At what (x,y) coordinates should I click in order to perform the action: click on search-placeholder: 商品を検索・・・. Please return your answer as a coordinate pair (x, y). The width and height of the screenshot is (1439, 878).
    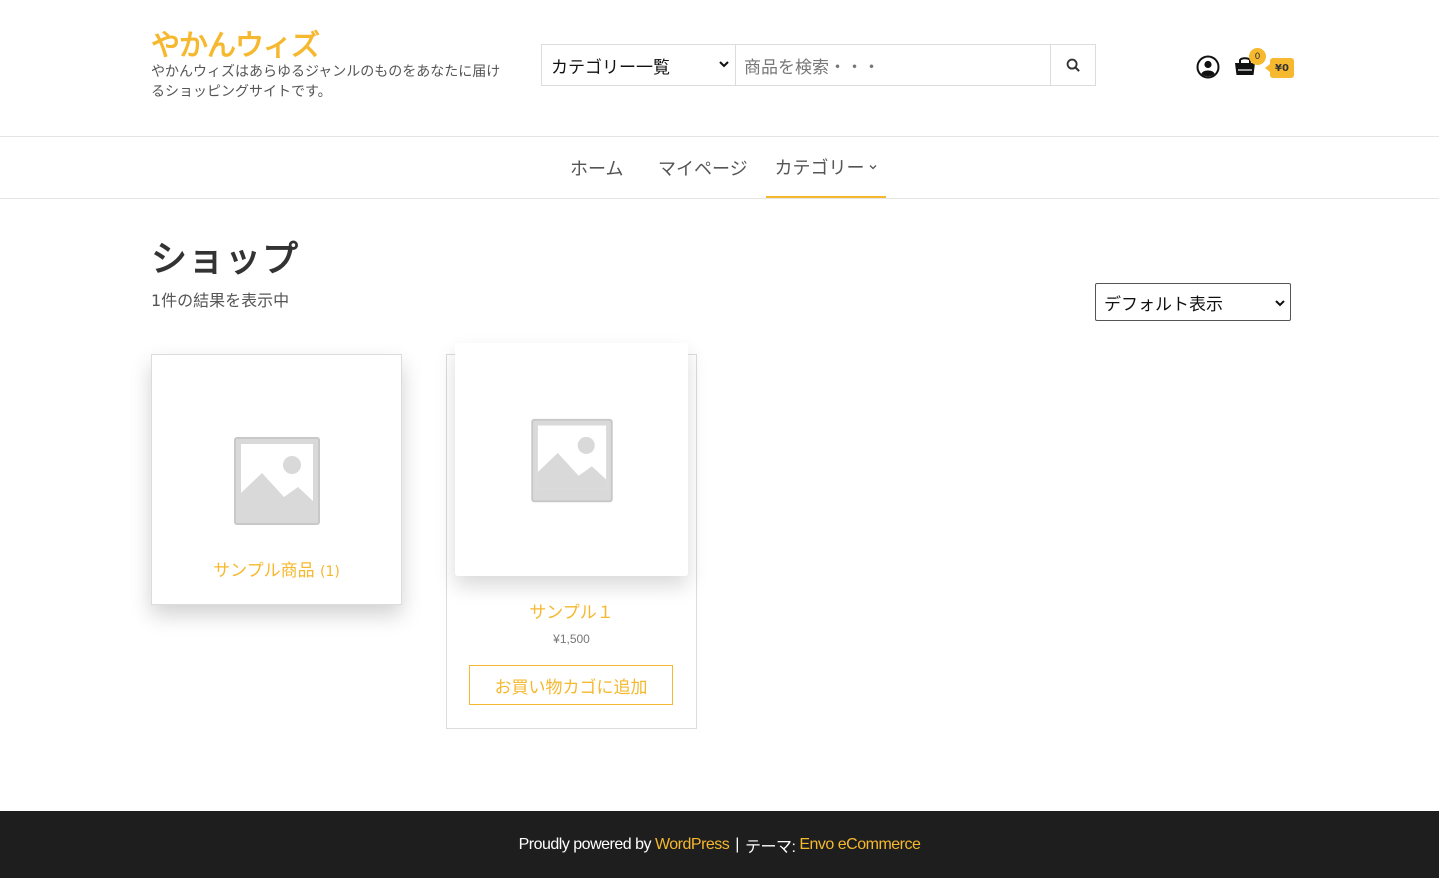
    Looking at the image, I should click on (812, 67).